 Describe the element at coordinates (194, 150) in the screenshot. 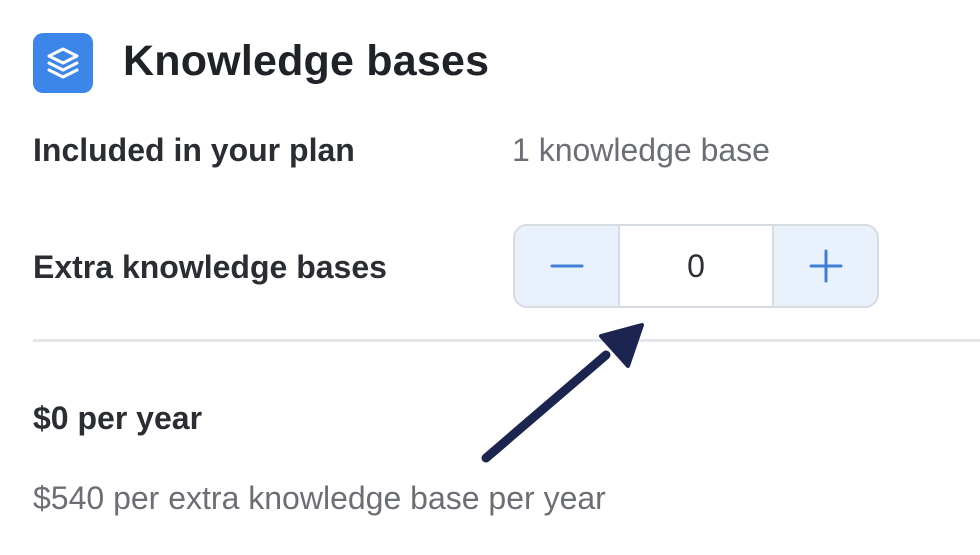

I see `included-plan-label: Included in your plan` at that location.